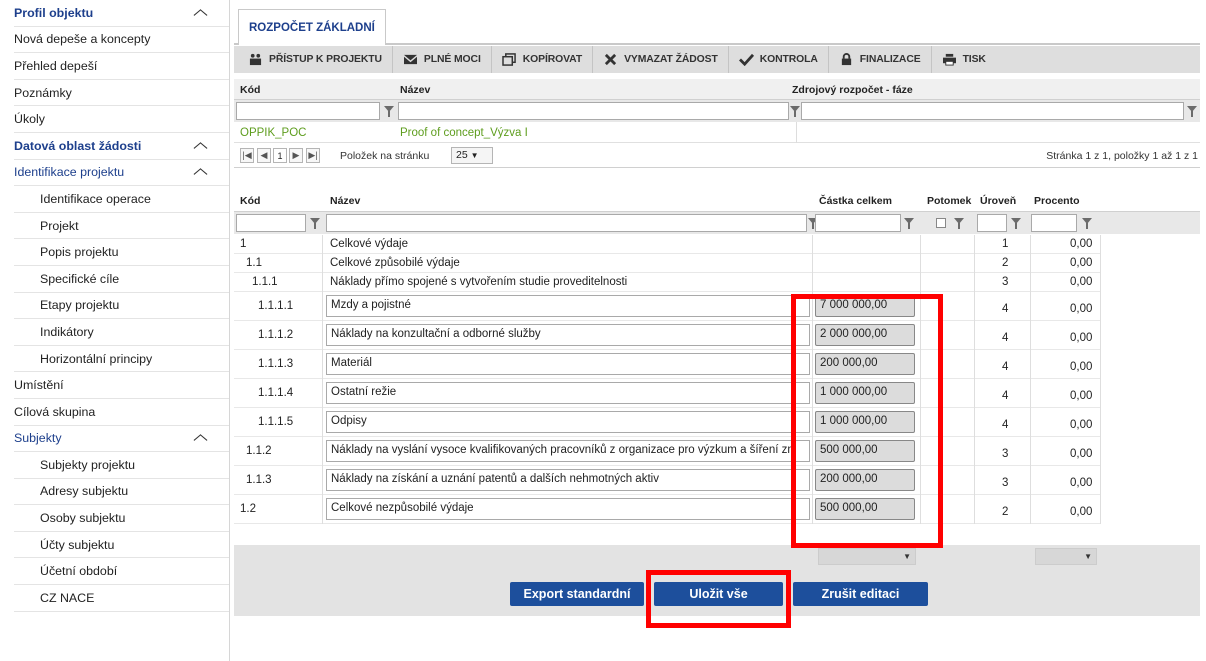 Image resolution: width=1206 pixels, height=661 pixels. What do you see at coordinates (865, 335) in the screenshot?
I see `cell-castka-input: 2 000 000,00` at bounding box center [865, 335].